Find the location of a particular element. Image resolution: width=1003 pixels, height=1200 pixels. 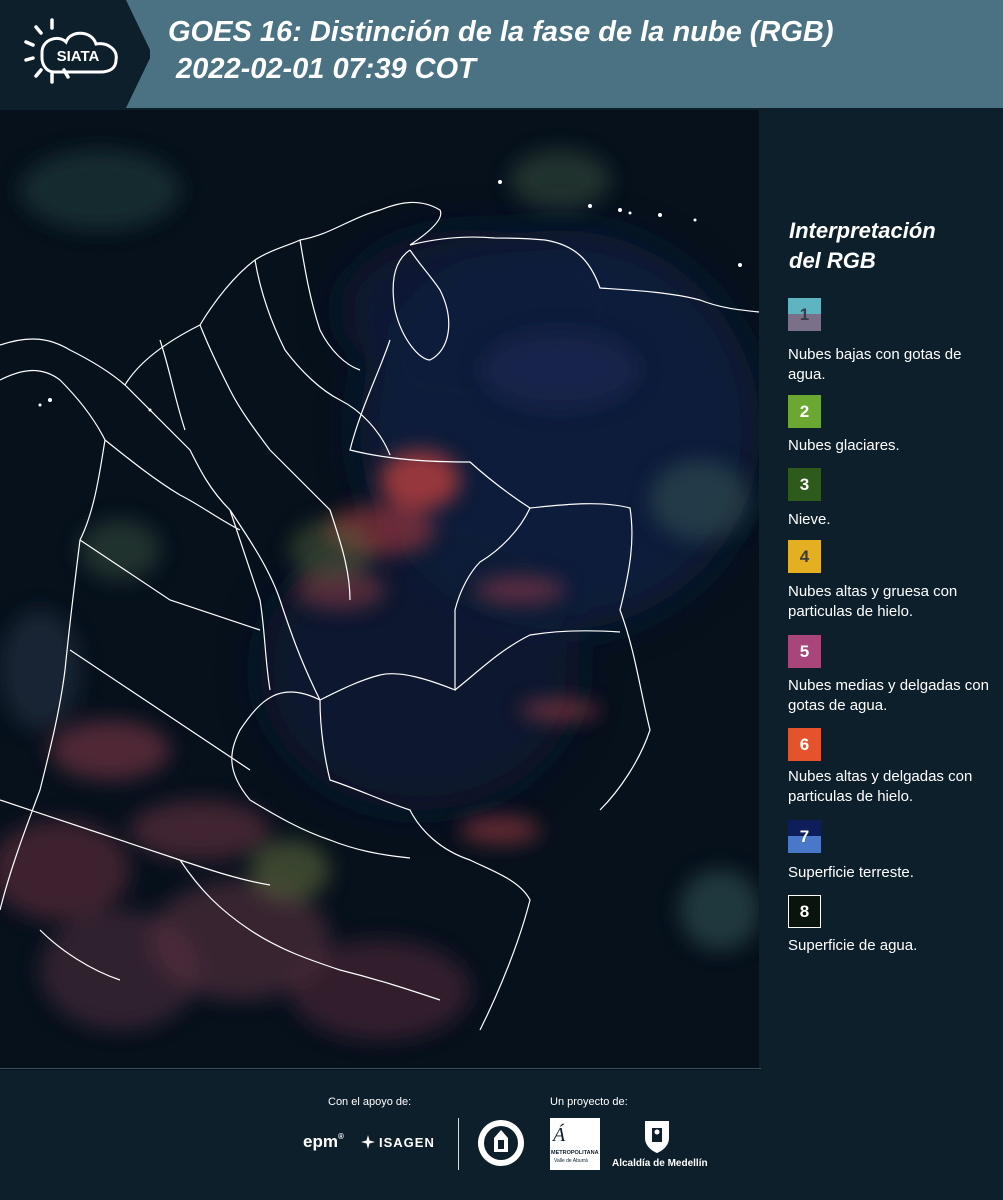

medellin-shield-icon is located at coordinates (657, 1137).